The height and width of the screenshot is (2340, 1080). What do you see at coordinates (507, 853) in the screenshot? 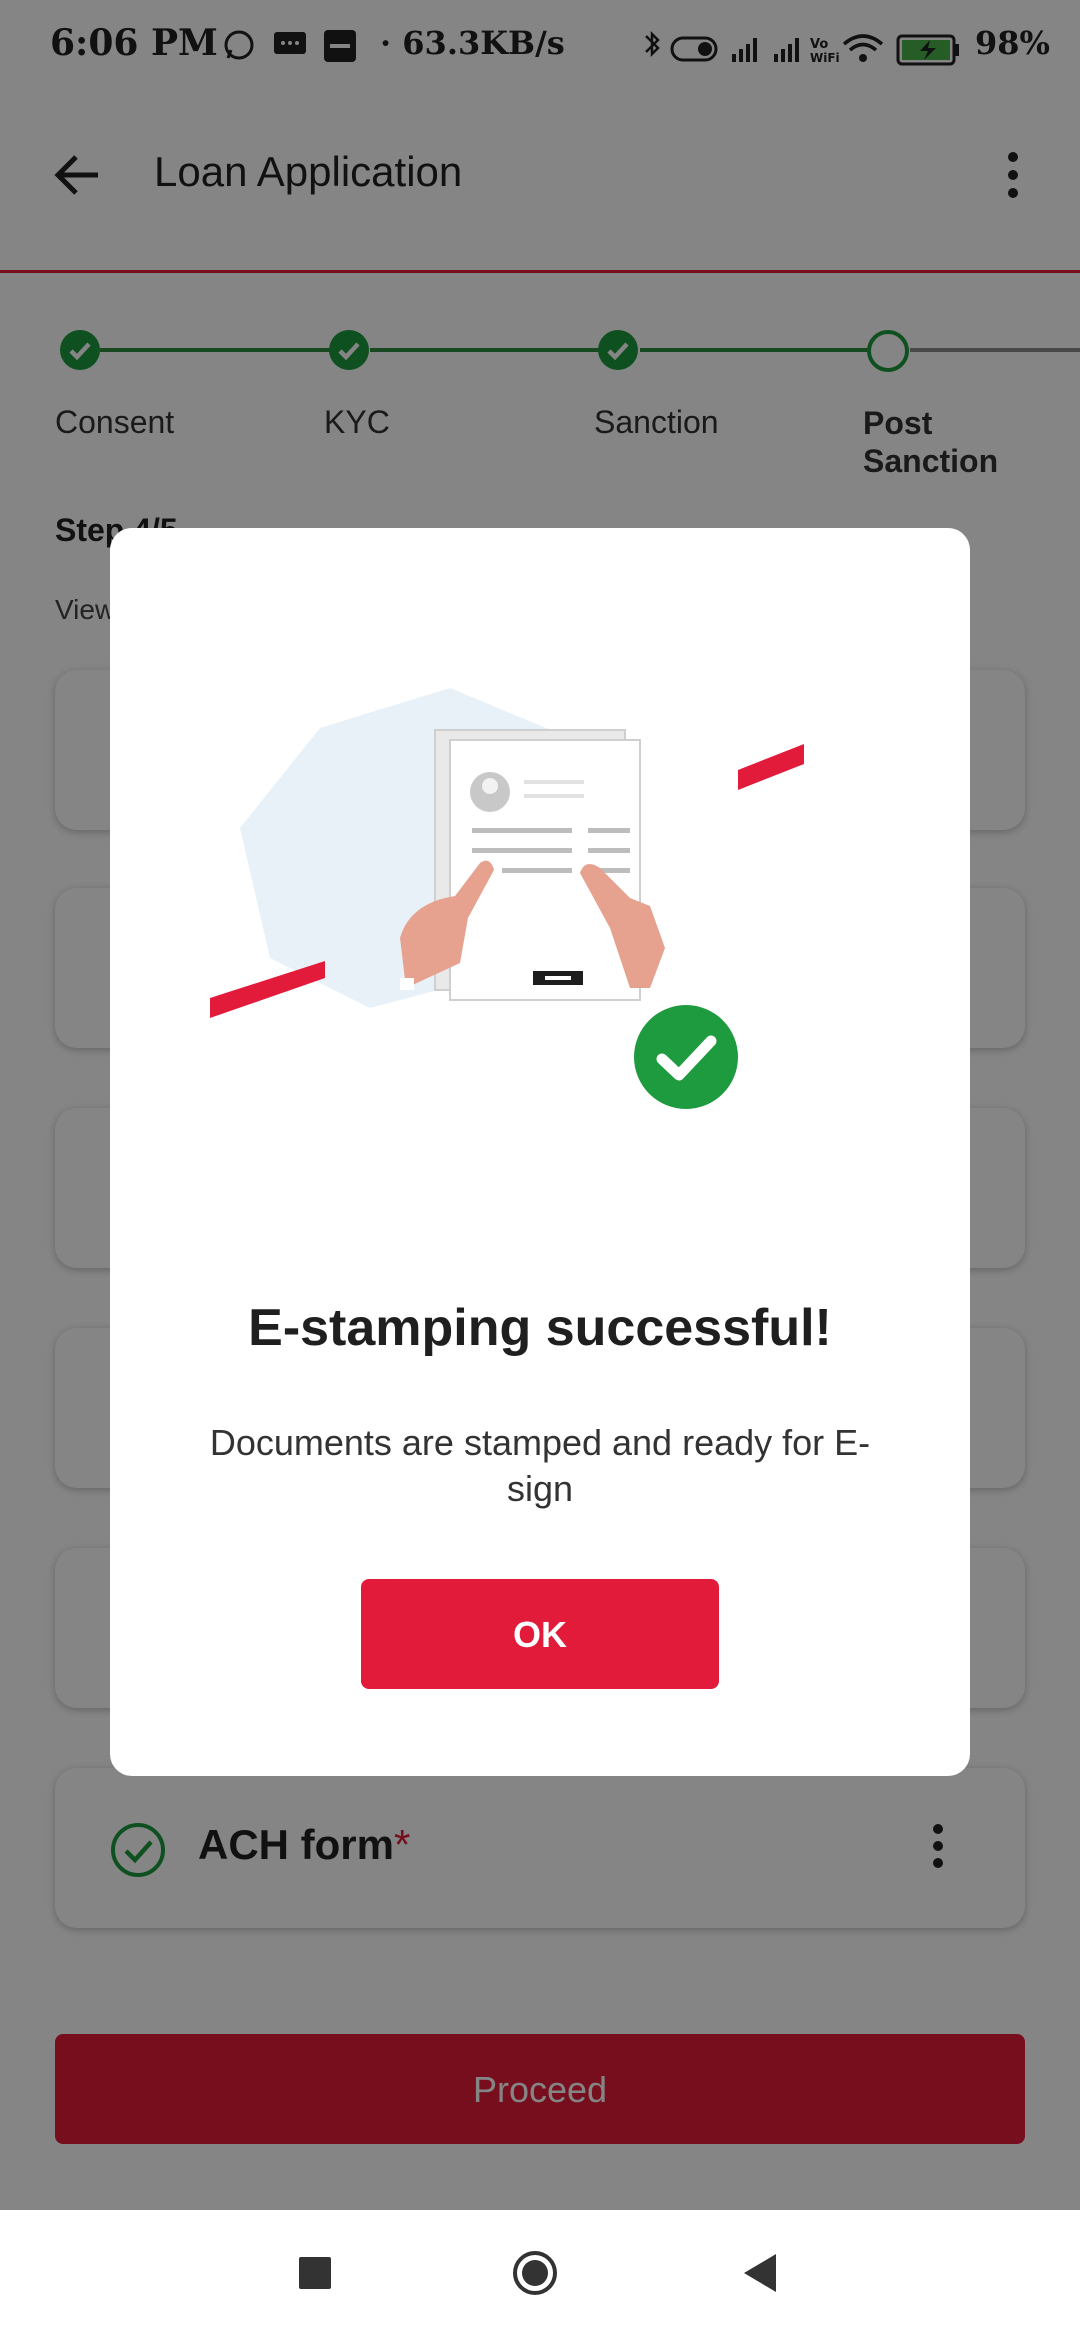
I see `document-signed-illustration` at bounding box center [507, 853].